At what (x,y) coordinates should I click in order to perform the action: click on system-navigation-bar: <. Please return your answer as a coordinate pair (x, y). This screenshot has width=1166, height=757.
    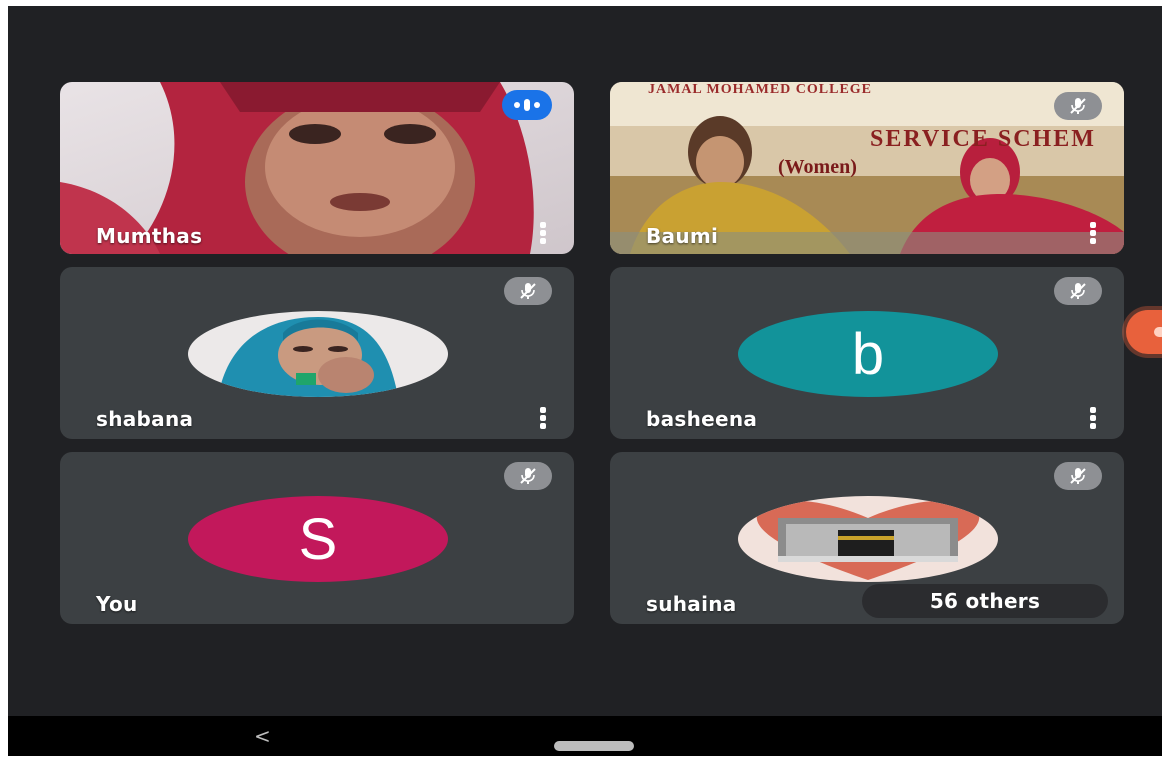
    Looking at the image, I should click on (585, 736).